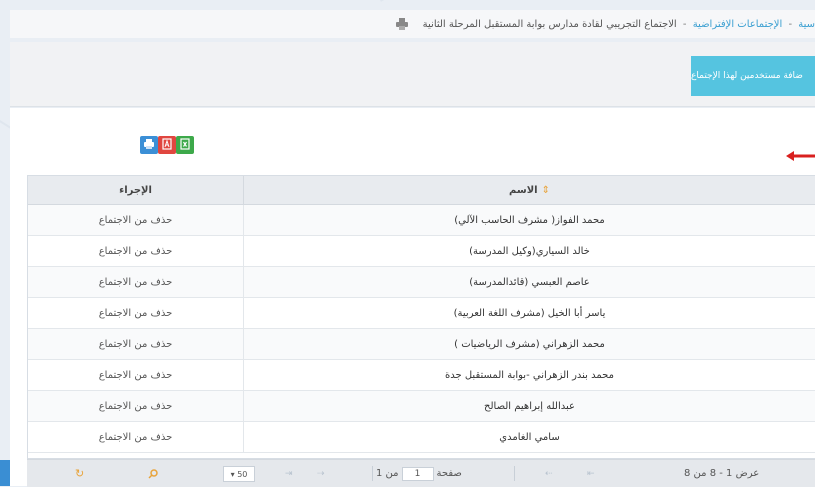 Image resolution: width=815 pixels, height=487 pixels. I want to click on pdf-icon, so click(167, 145).